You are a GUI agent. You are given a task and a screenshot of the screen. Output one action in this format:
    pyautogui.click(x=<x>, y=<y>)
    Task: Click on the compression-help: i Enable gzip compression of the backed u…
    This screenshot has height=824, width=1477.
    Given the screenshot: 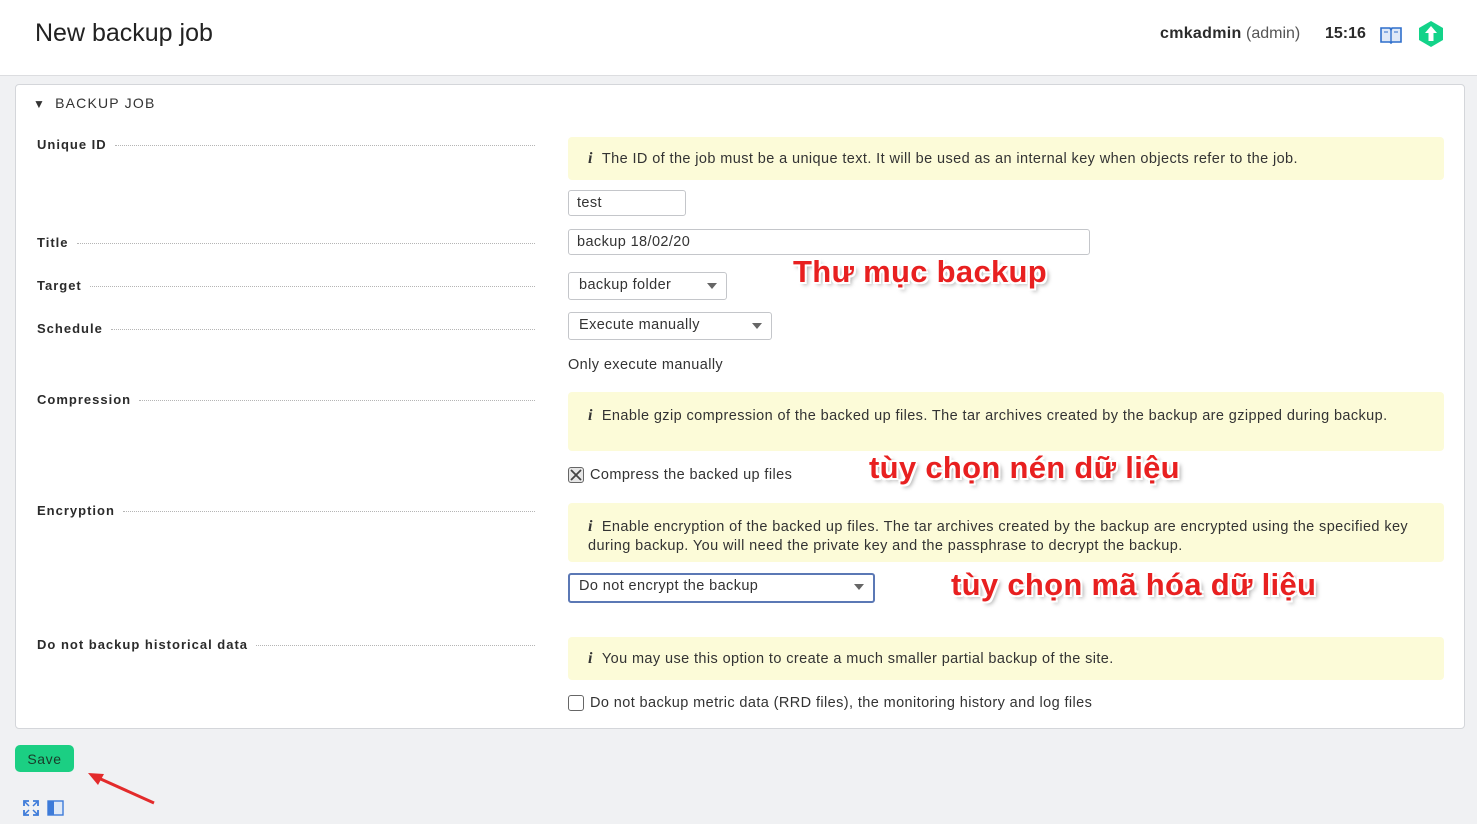 What is the action you would take?
    pyautogui.click(x=1006, y=421)
    